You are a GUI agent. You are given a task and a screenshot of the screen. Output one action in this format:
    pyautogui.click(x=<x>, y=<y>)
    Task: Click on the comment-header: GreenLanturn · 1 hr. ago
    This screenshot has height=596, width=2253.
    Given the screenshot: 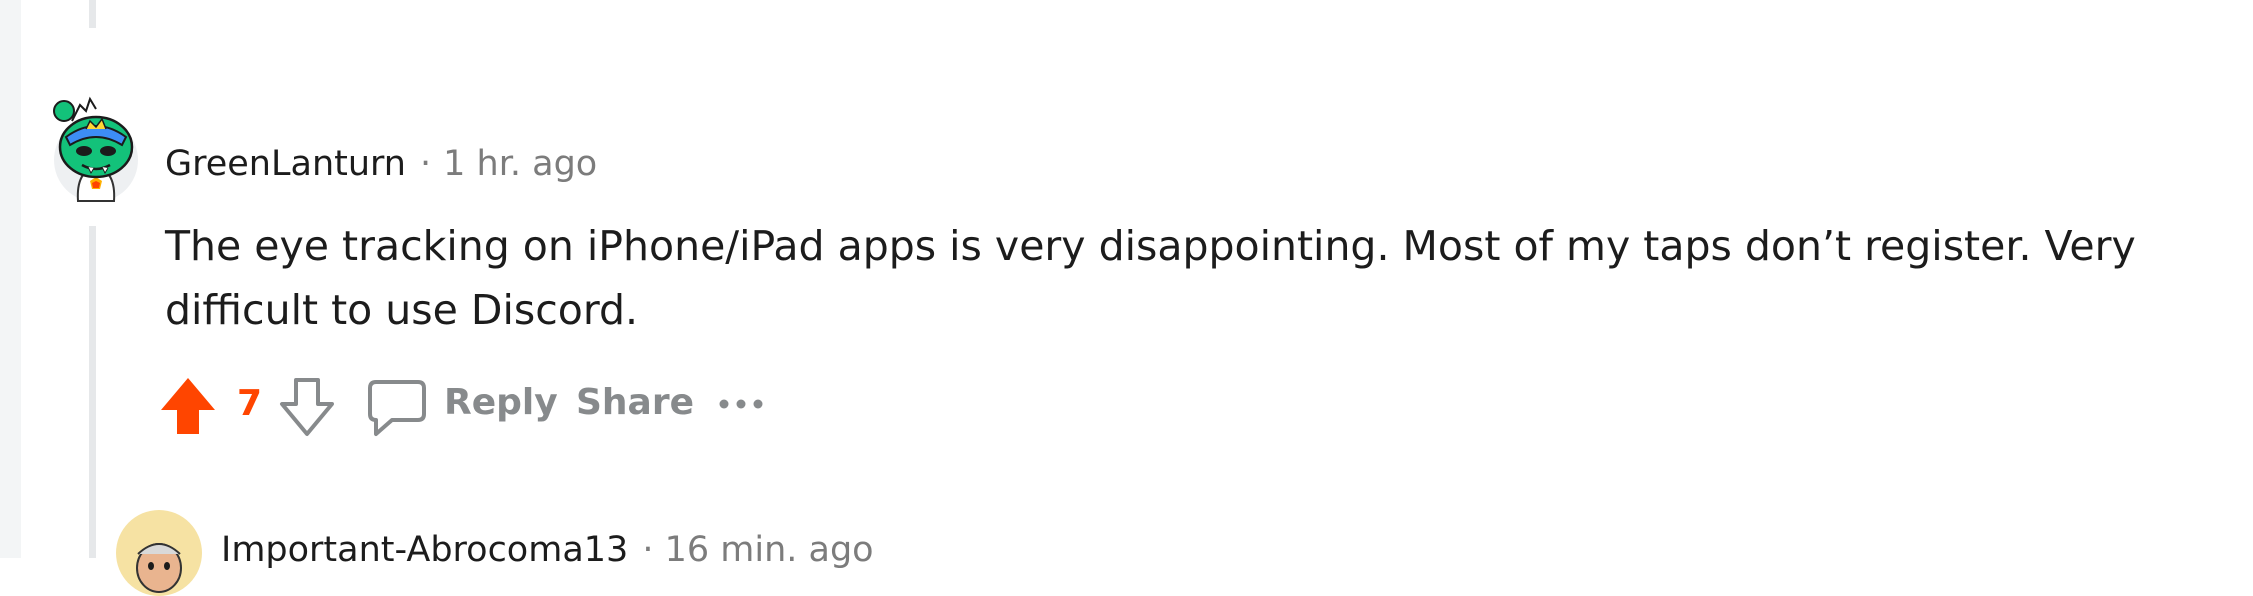 What is the action you would take?
    pyautogui.click(x=381, y=164)
    